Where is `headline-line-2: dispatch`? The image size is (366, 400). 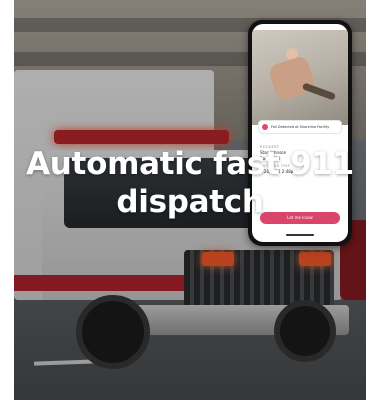 headline-line-2: dispatch is located at coordinates (190, 202).